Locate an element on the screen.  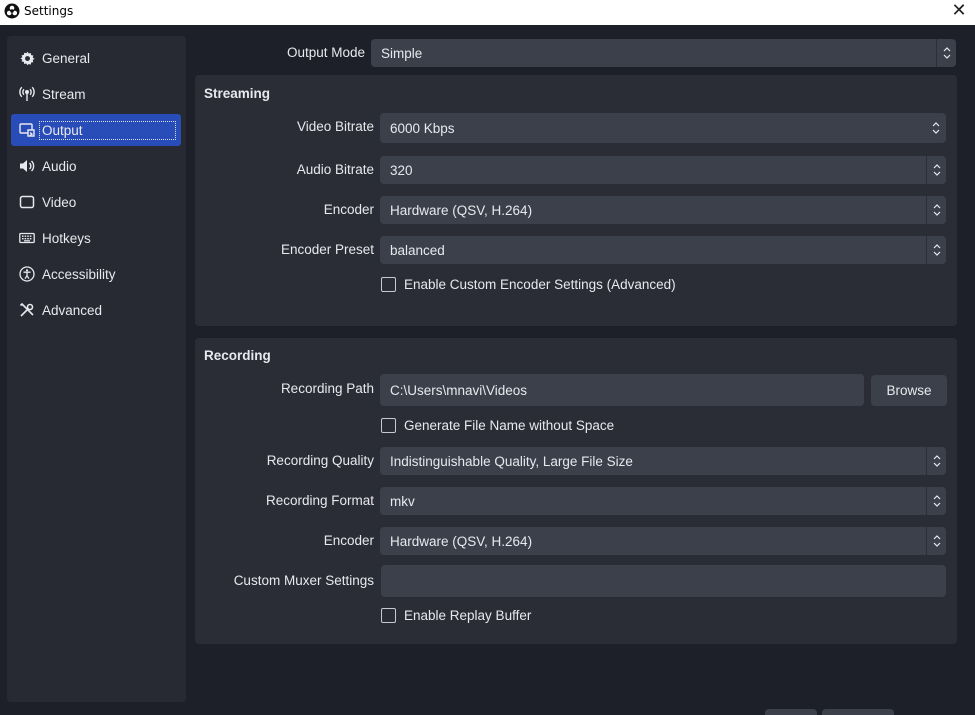
sidebar-item-label: Audio is located at coordinates (59, 166).